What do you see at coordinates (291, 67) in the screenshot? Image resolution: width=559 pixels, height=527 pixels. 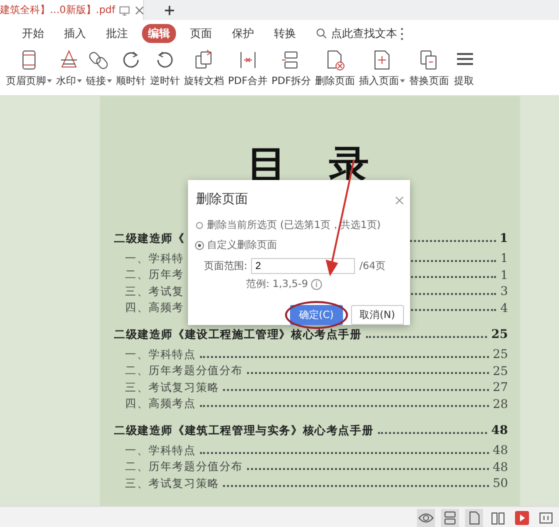 I see `toolbar-button: PDF拆分` at bounding box center [291, 67].